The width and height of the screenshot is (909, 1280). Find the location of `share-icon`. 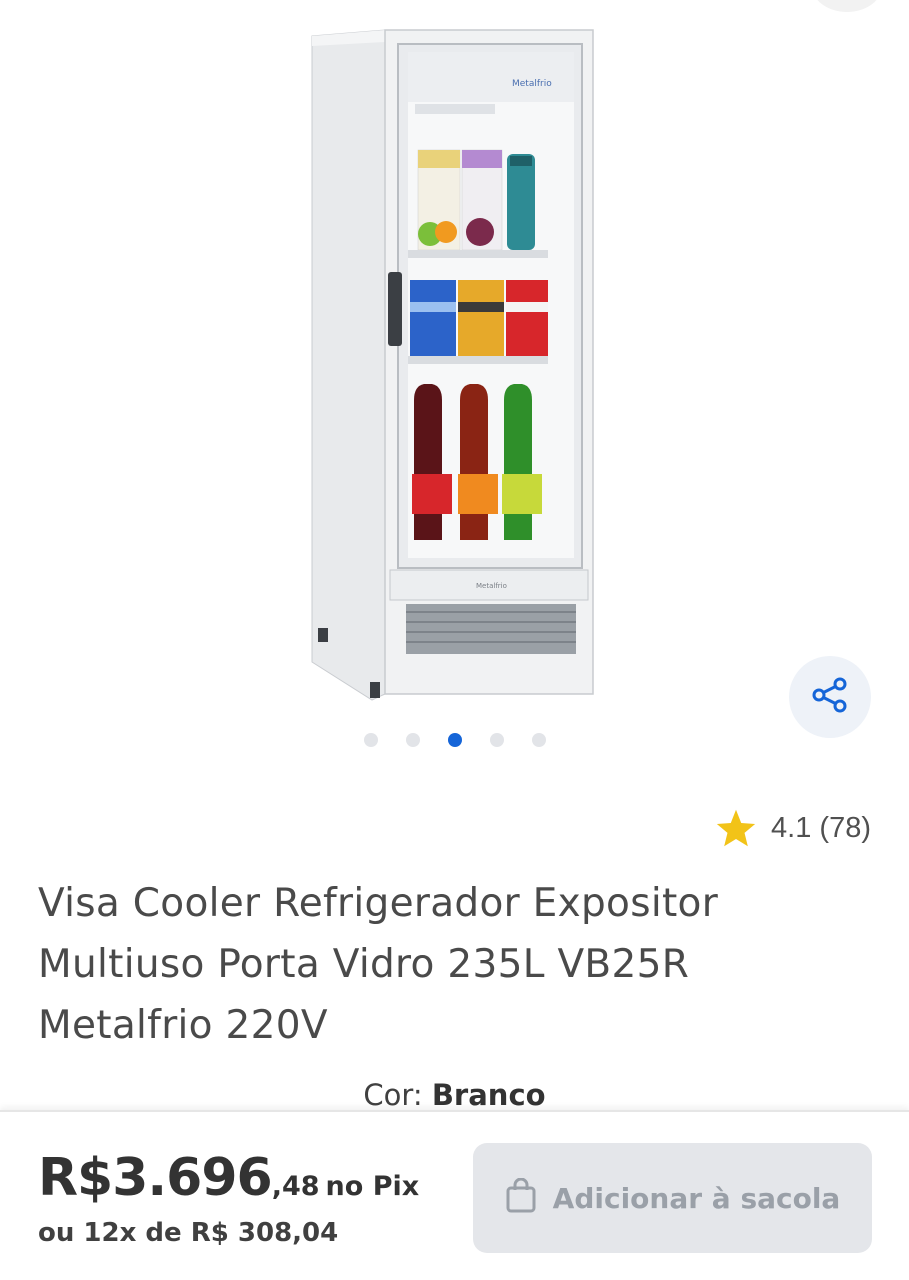

share-icon is located at coordinates (830, 697).